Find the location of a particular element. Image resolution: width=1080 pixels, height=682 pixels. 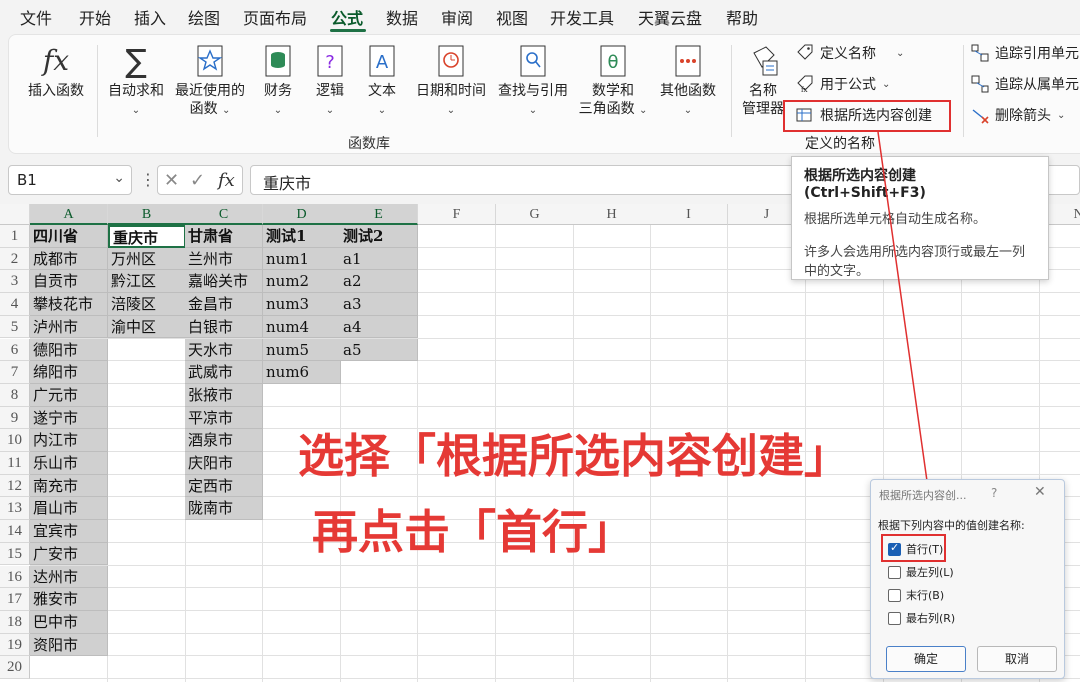

row-header: 6 is located at coordinates (15, 350).